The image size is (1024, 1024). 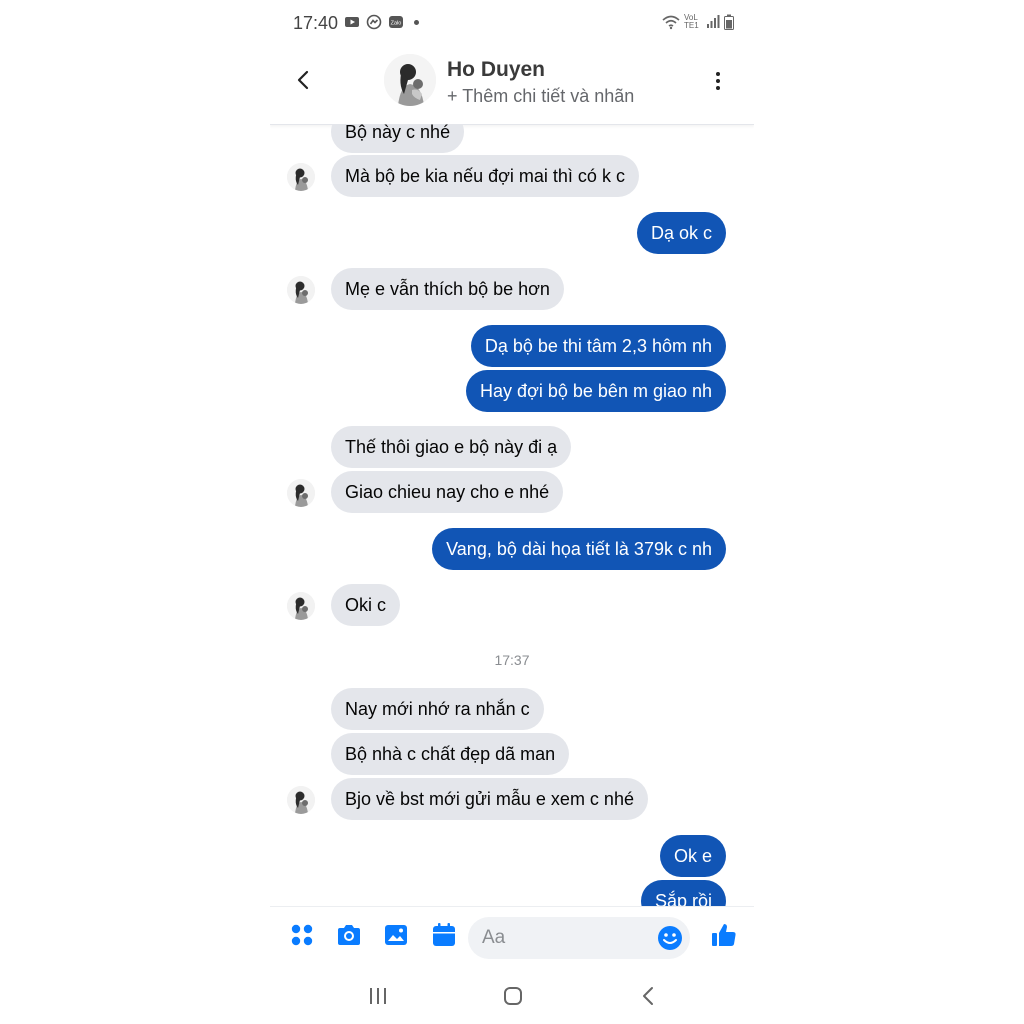 What do you see at coordinates (724, 935) in the screenshot?
I see `thumbs-up-icon` at bounding box center [724, 935].